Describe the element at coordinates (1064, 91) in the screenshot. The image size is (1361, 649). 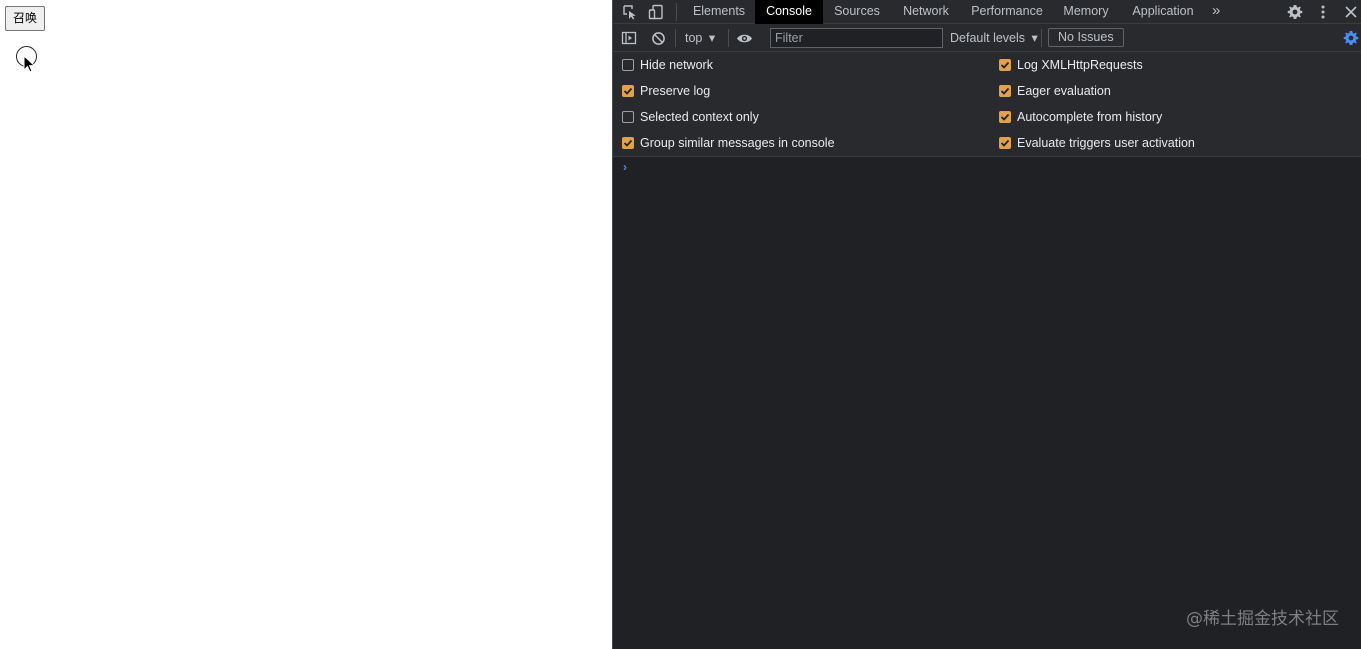
I see `setting-label: Eager evaluation` at that location.